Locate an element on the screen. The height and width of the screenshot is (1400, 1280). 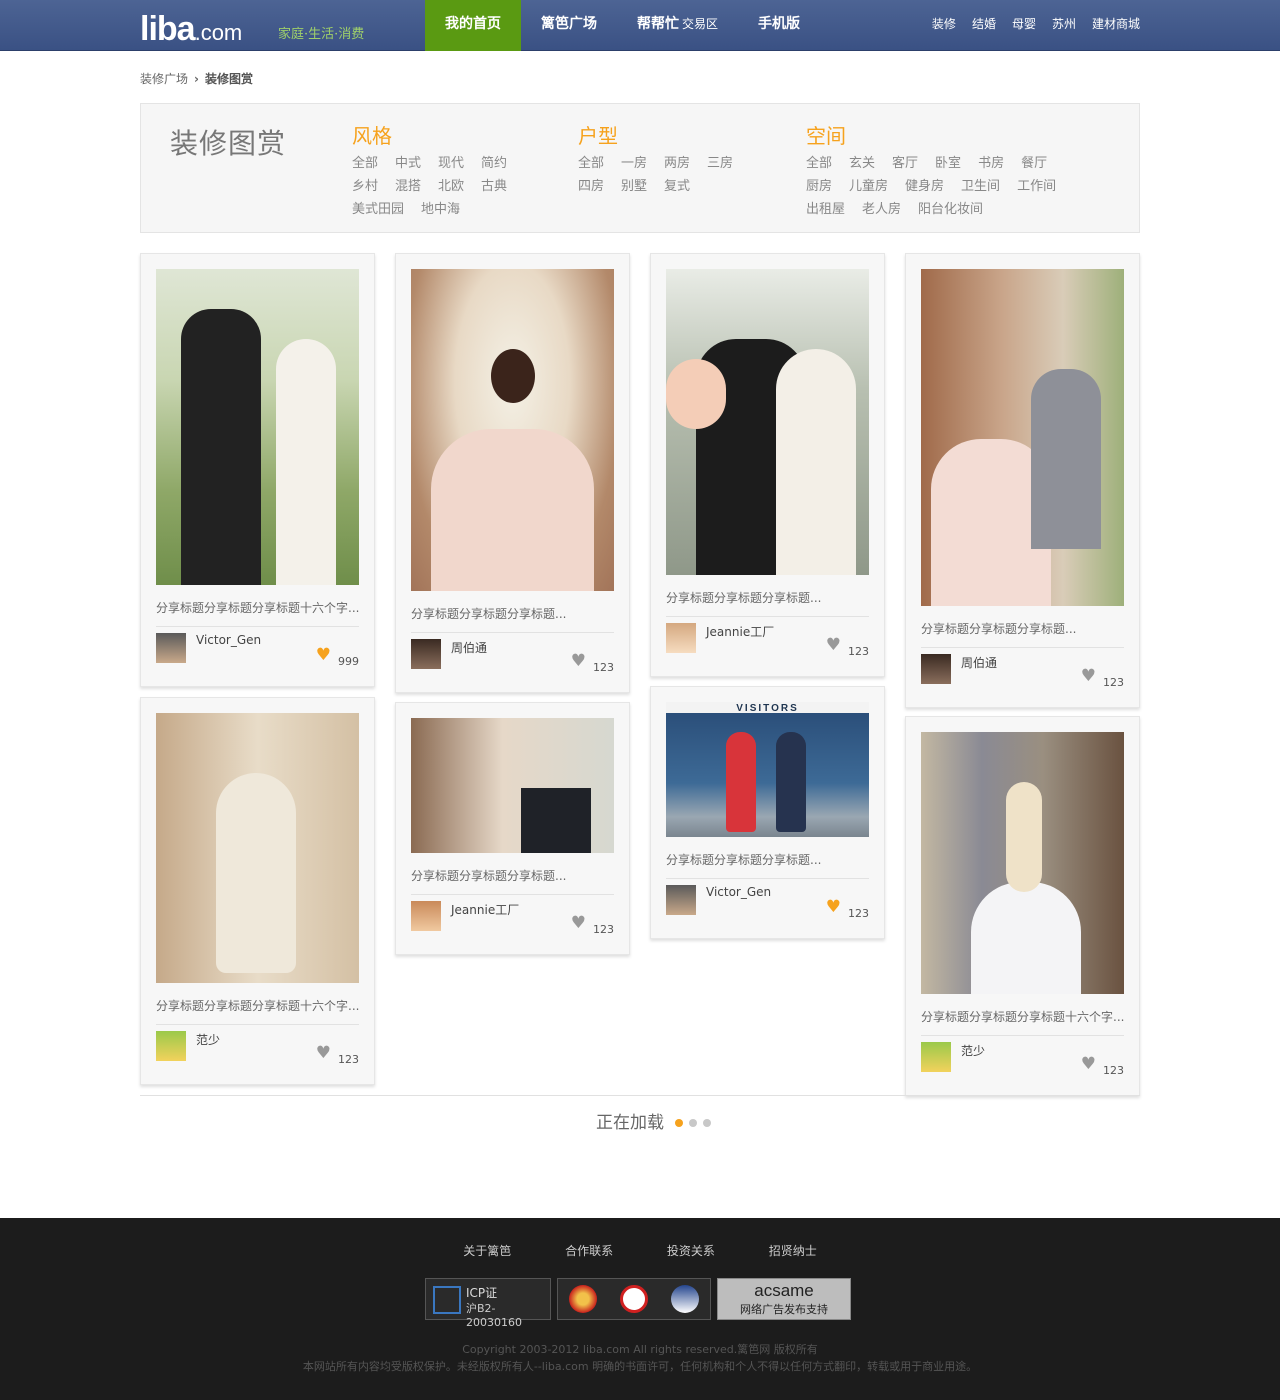
filter-option: 卫生间 is located at coordinates (980, 186).